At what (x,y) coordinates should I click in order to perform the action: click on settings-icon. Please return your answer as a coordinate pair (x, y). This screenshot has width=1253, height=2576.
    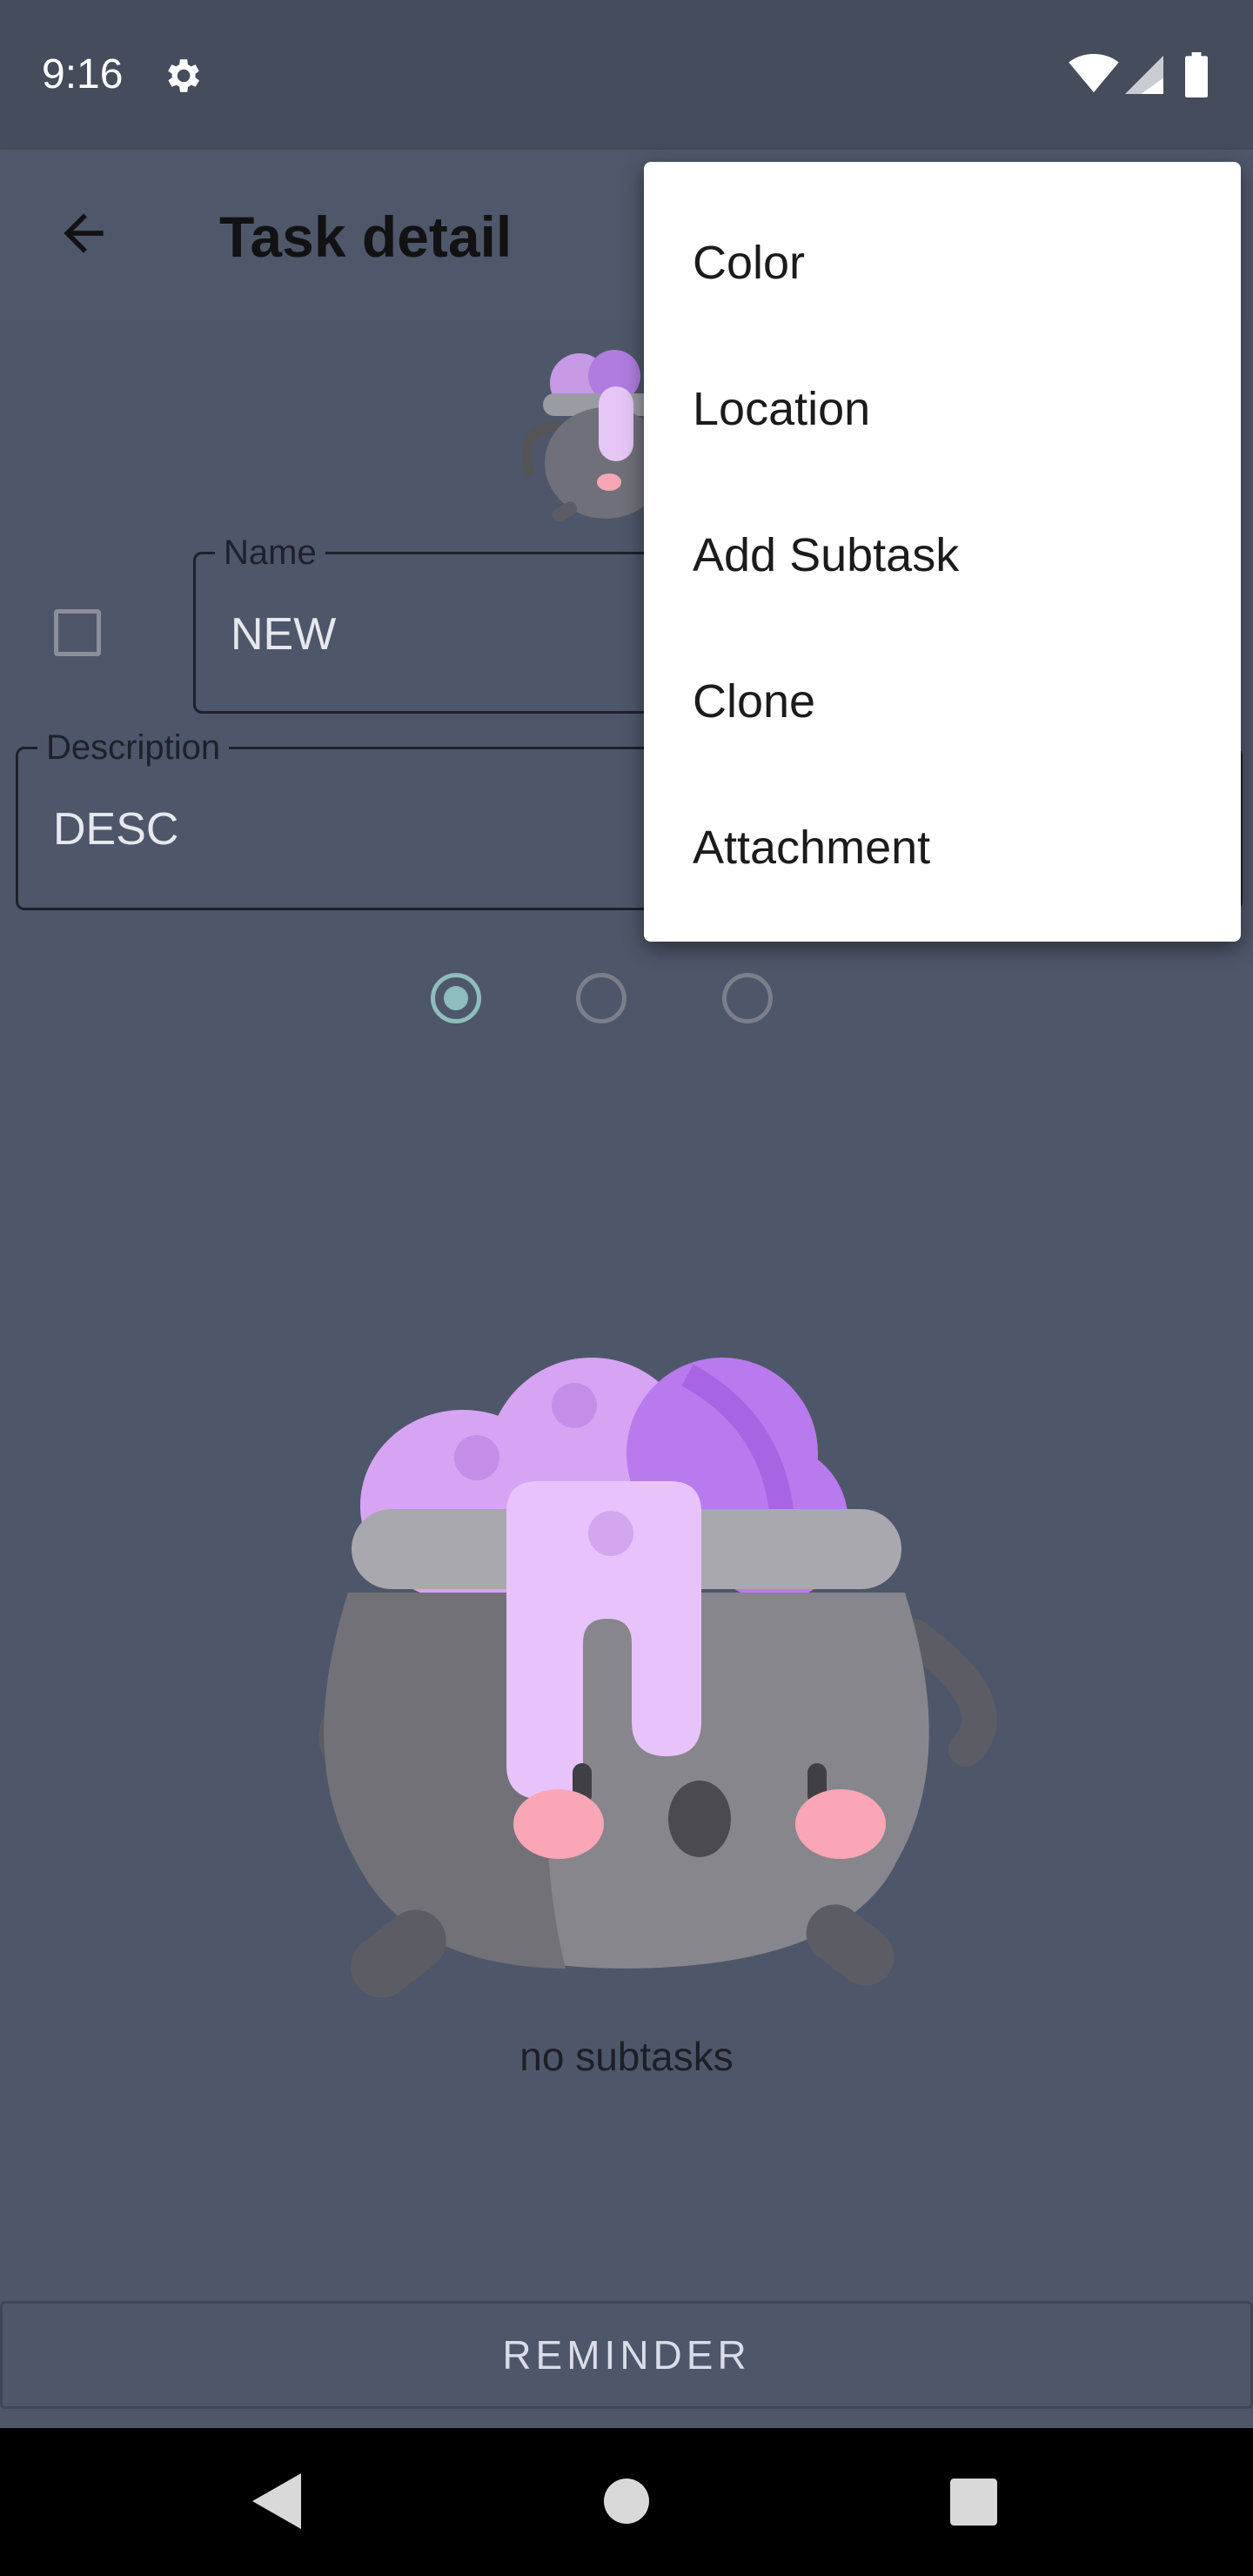
    Looking at the image, I should click on (183, 75).